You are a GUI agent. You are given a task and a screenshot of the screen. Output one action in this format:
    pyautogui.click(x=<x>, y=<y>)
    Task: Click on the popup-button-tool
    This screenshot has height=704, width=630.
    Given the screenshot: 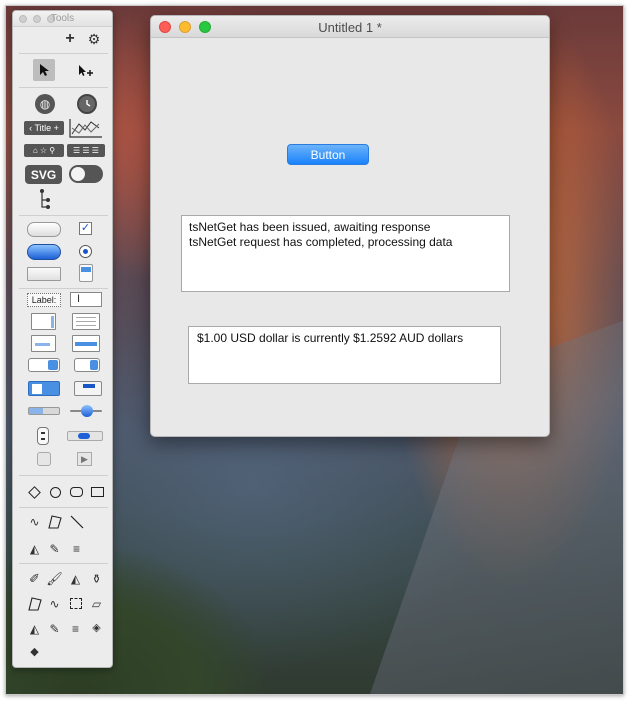 What is the action you would take?
    pyautogui.click(x=86, y=273)
    